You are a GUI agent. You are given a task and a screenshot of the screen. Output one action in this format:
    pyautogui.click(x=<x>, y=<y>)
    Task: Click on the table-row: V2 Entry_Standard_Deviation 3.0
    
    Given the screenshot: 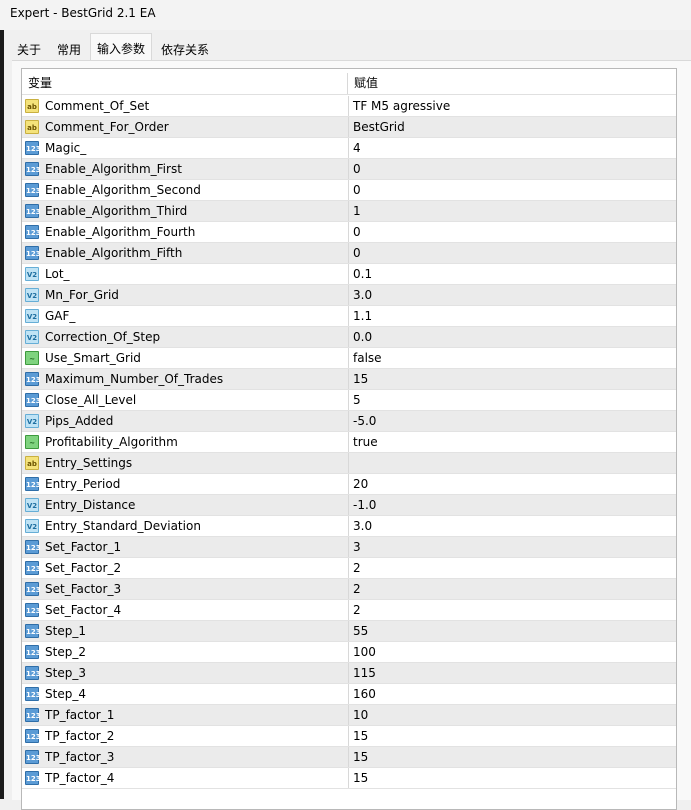 What is the action you would take?
    pyautogui.click(x=349, y=526)
    